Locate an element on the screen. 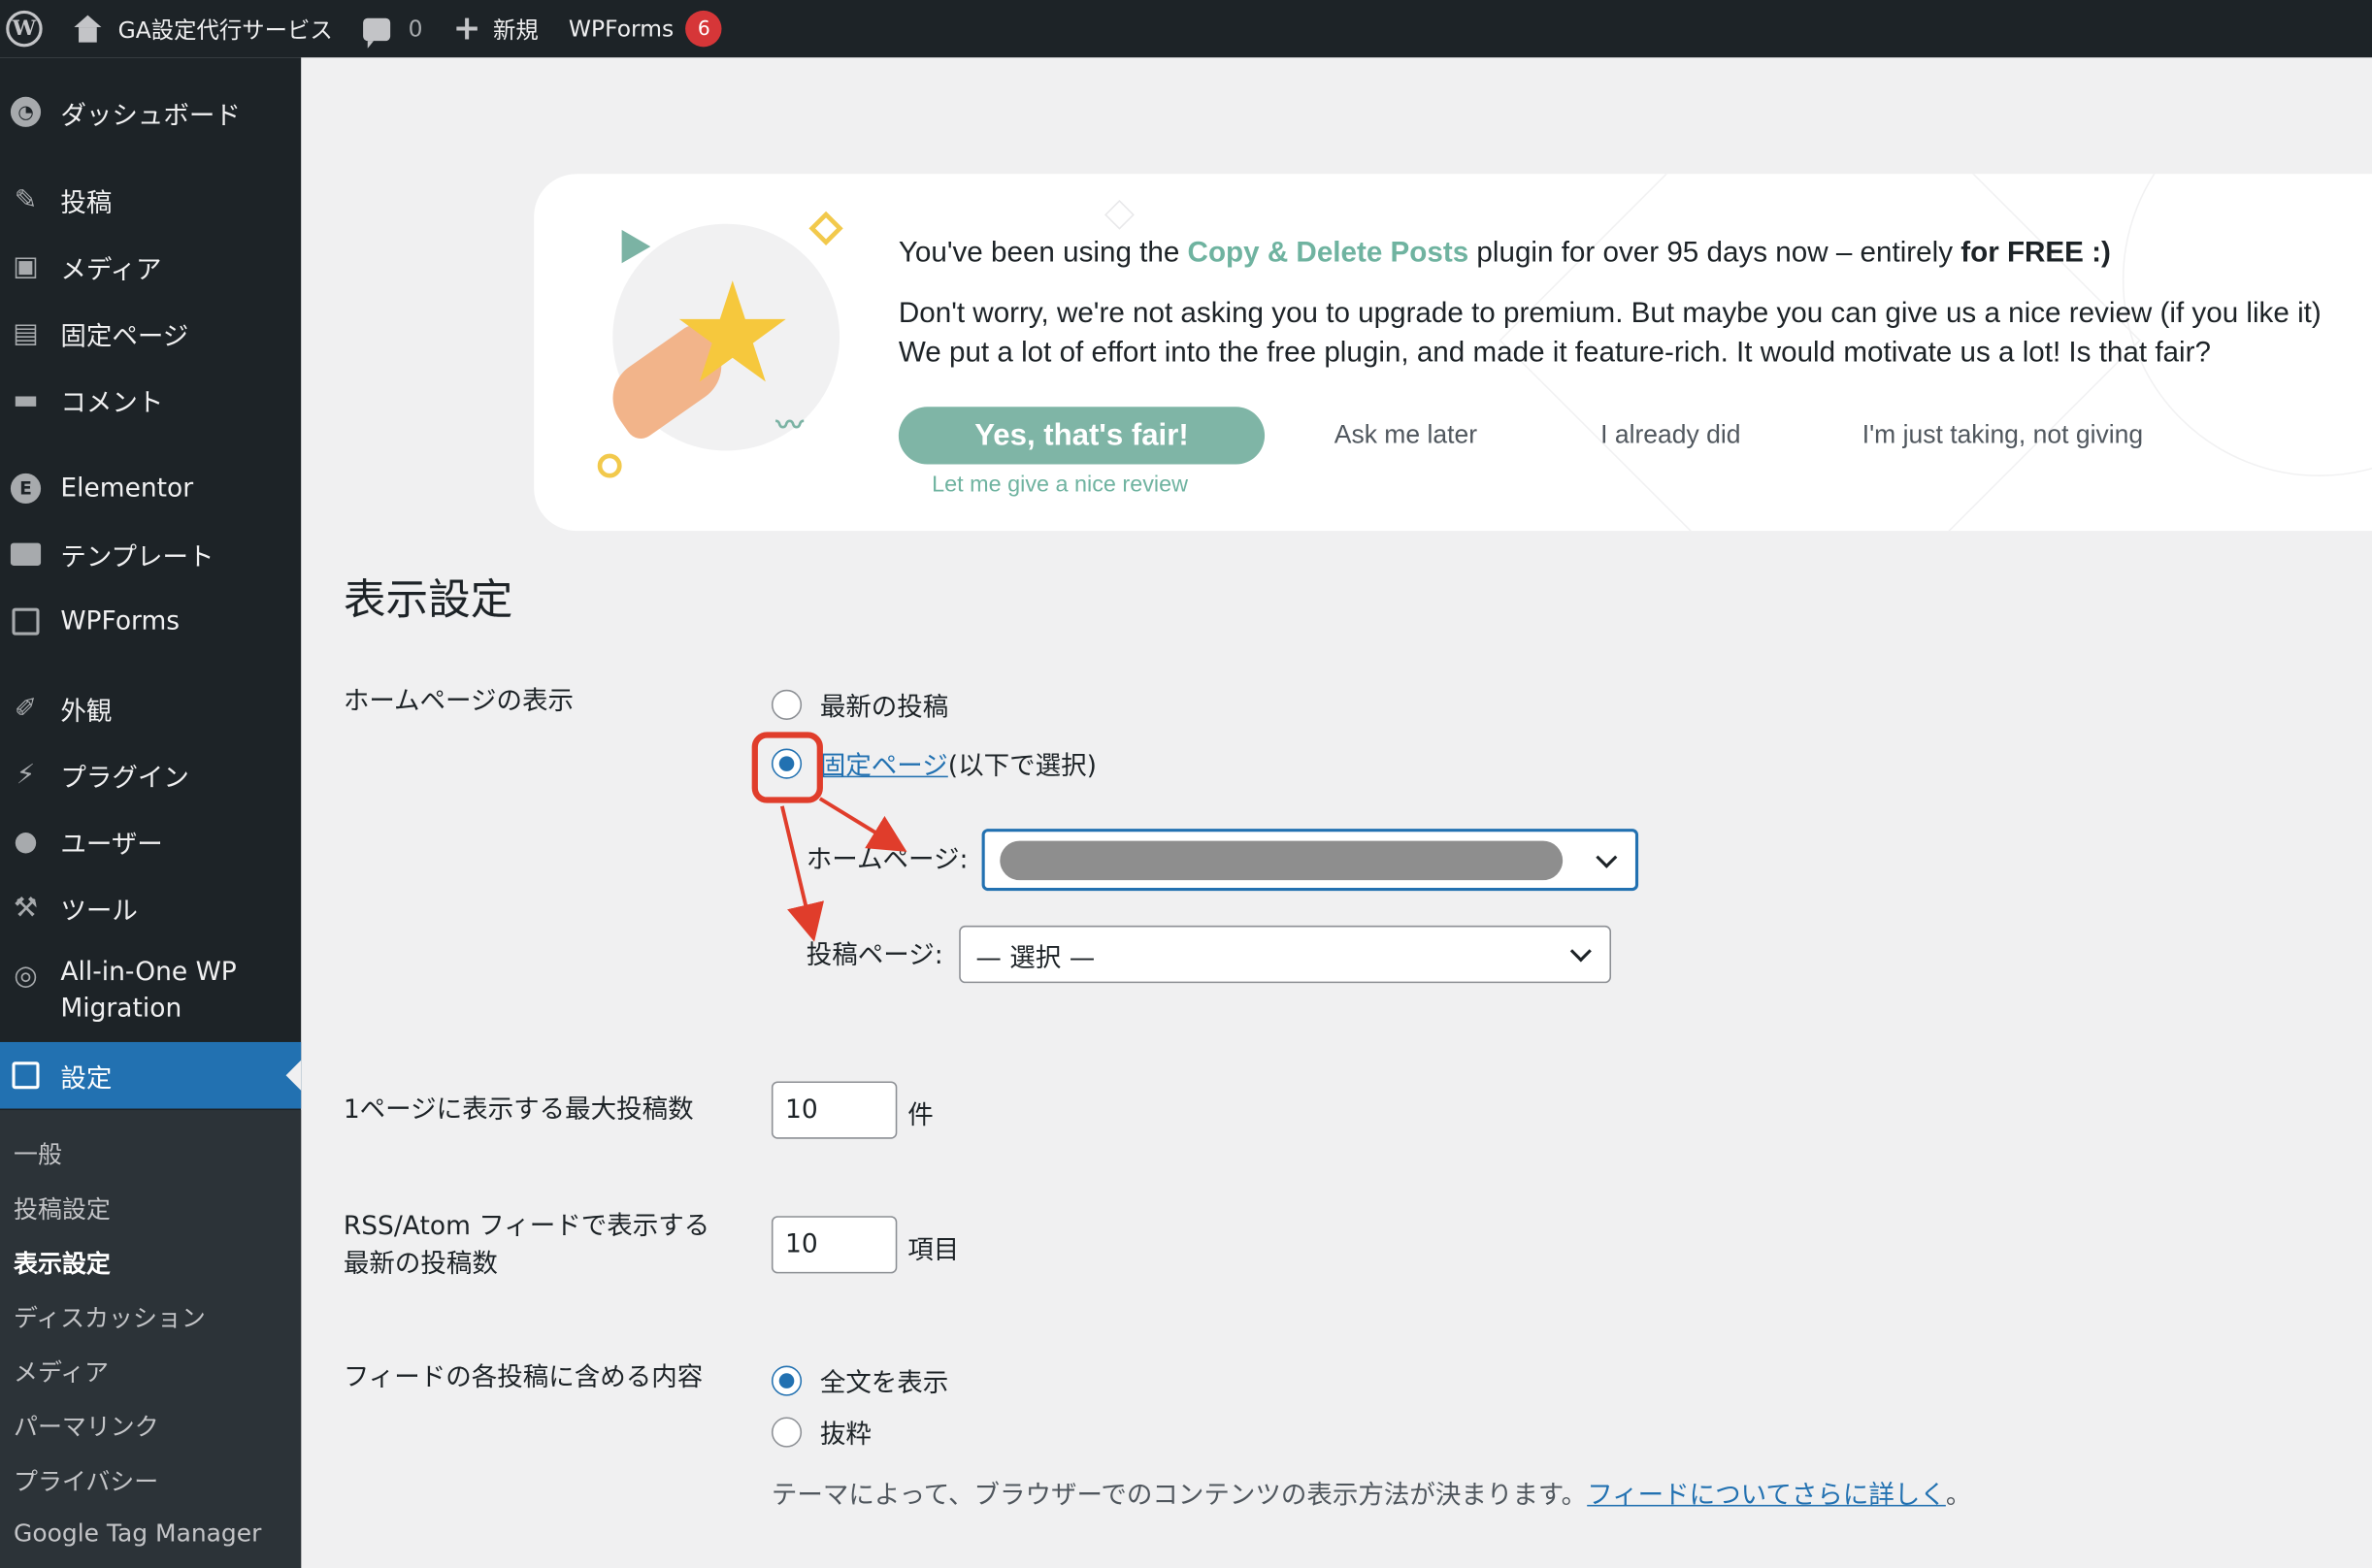  wpforms-menu: WPForms 6 is located at coordinates (645, 28).